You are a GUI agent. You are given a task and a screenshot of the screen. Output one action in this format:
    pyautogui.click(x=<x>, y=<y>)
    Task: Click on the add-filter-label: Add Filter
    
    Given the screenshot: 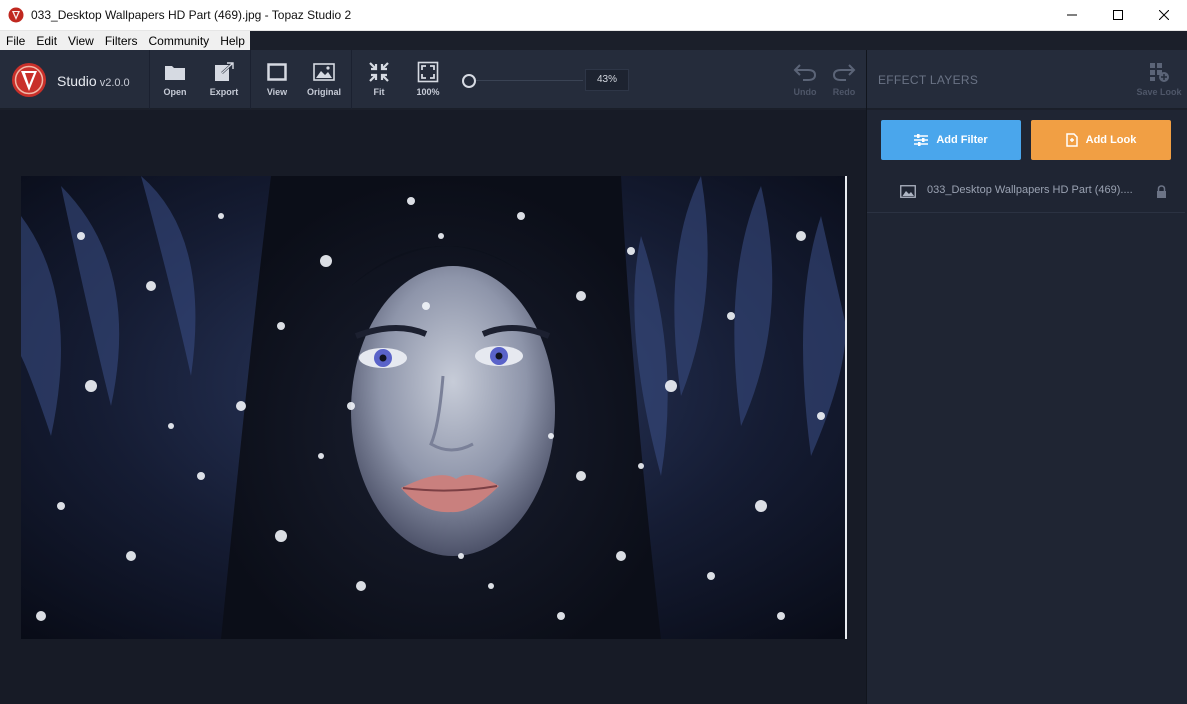 What is the action you would take?
    pyautogui.click(x=962, y=140)
    